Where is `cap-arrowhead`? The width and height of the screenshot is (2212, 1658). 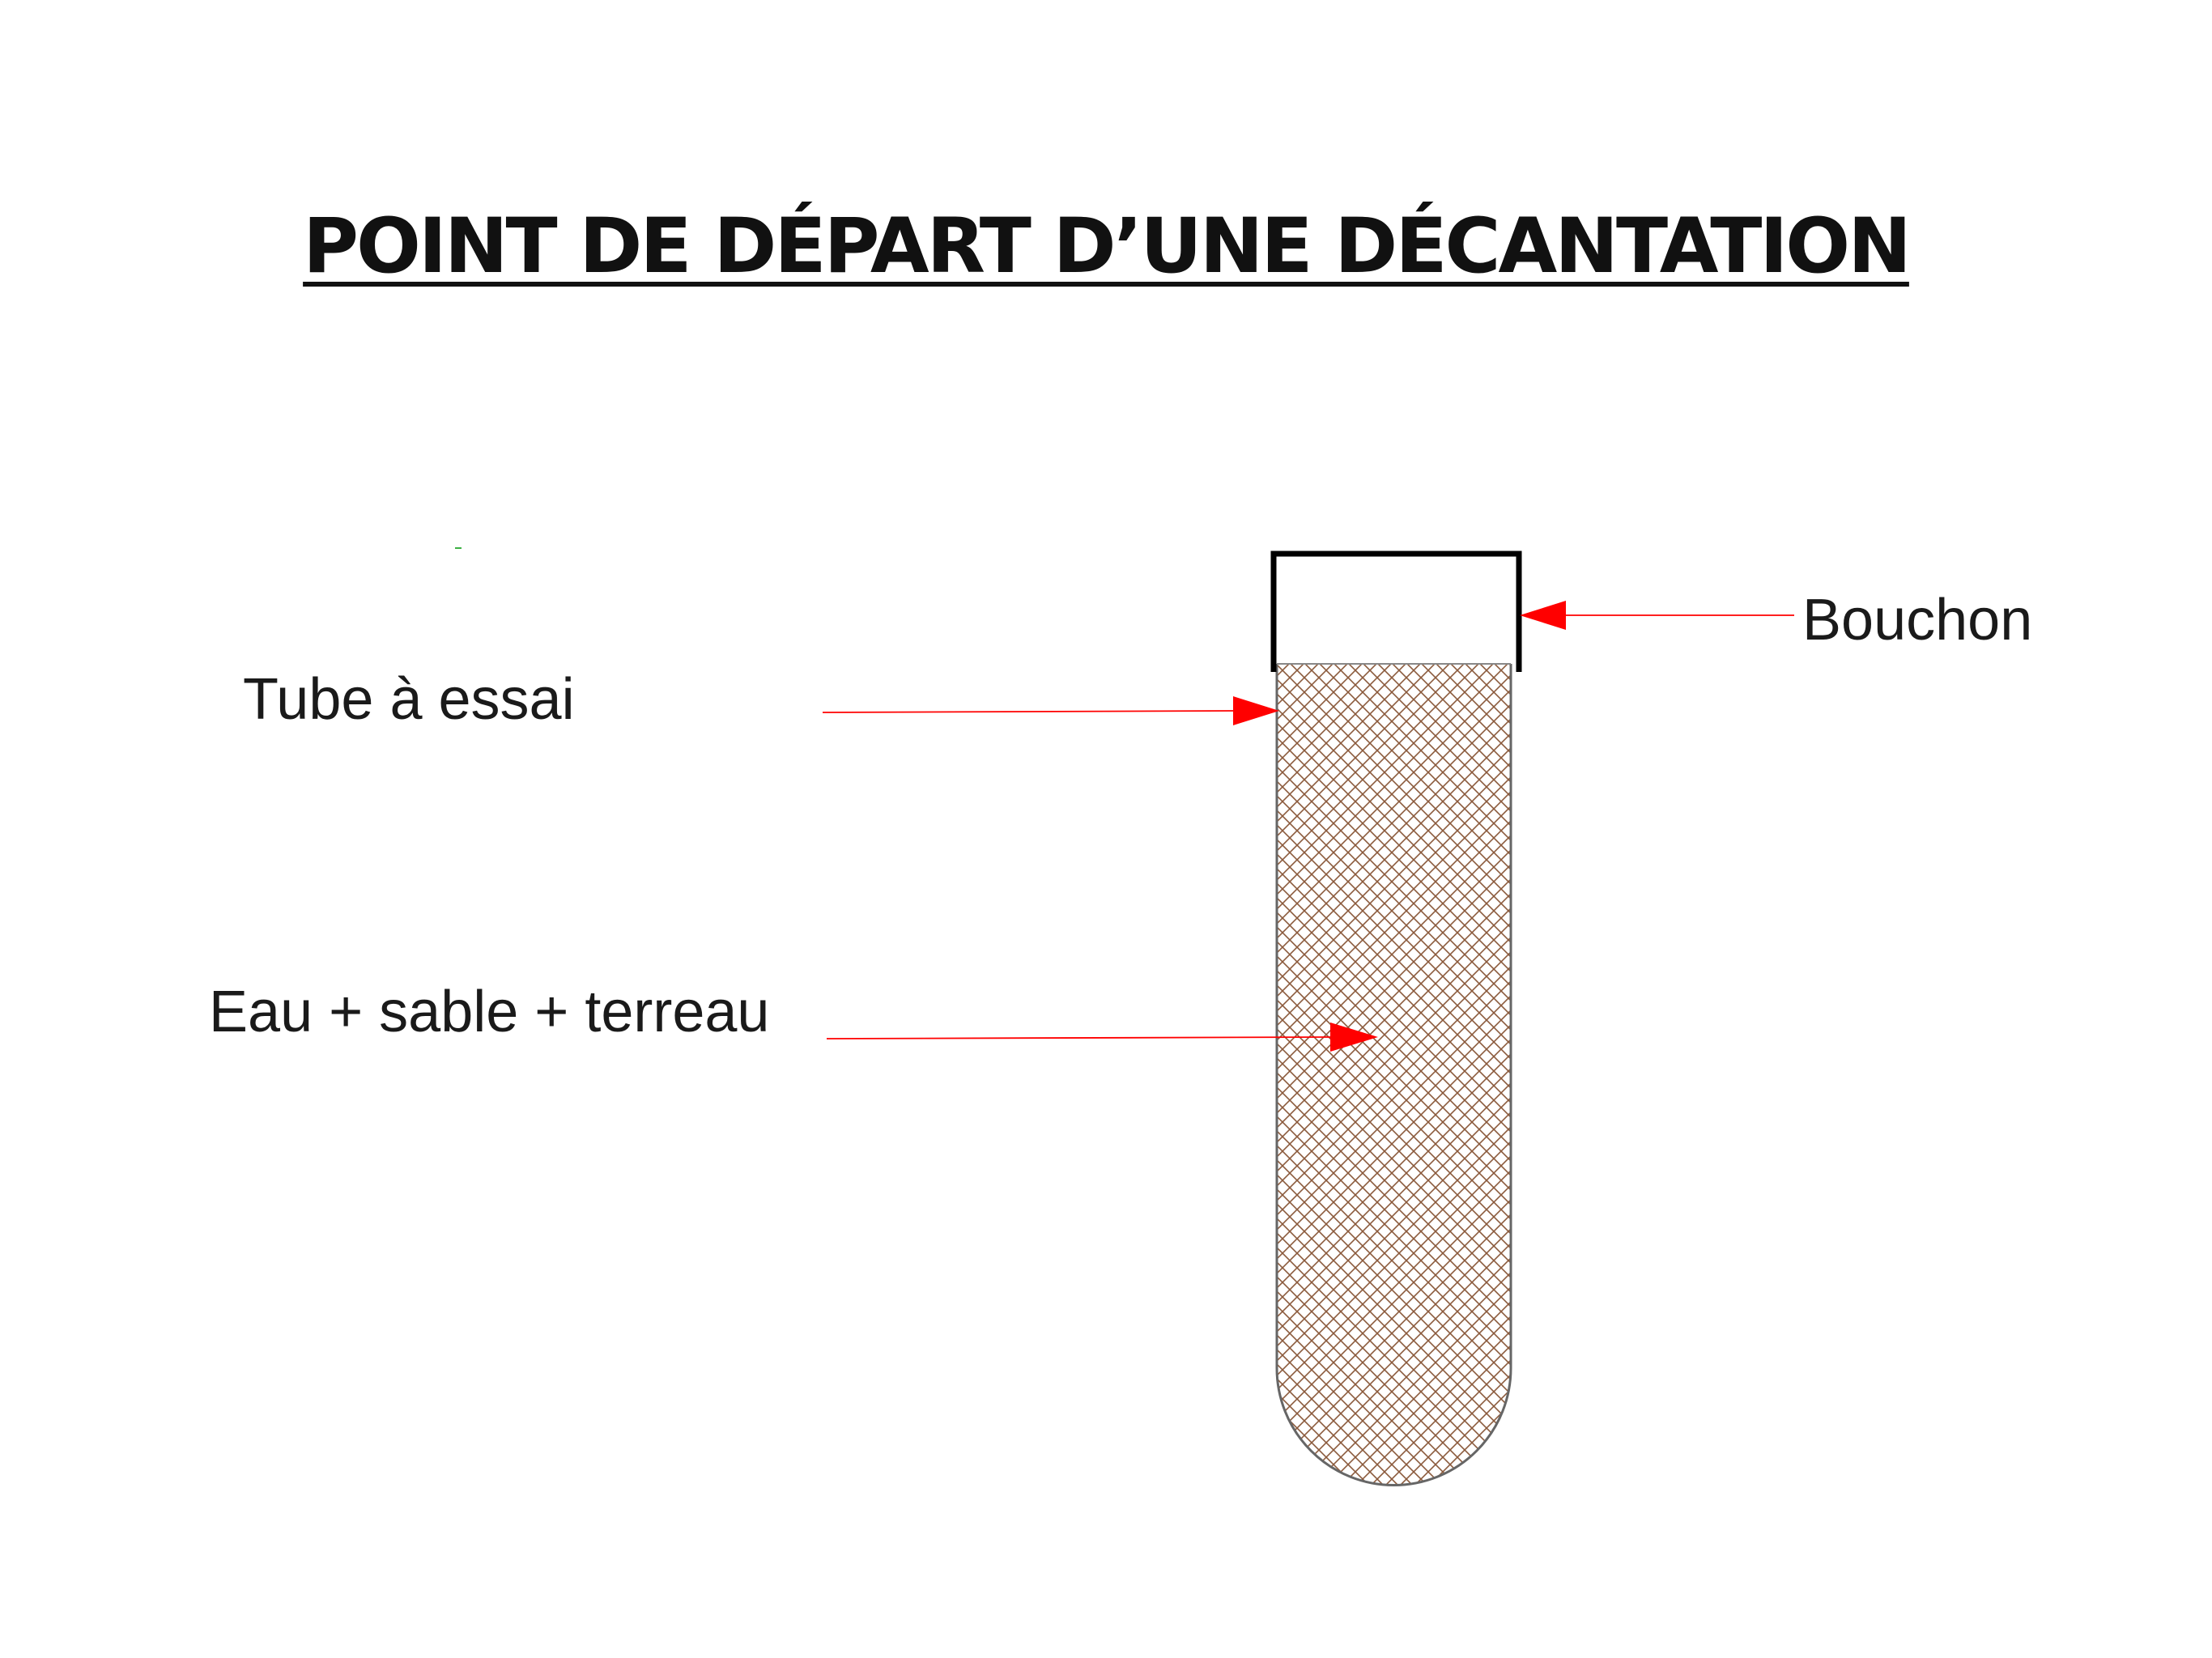 cap-arrowhead is located at coordinates (1543, 615).